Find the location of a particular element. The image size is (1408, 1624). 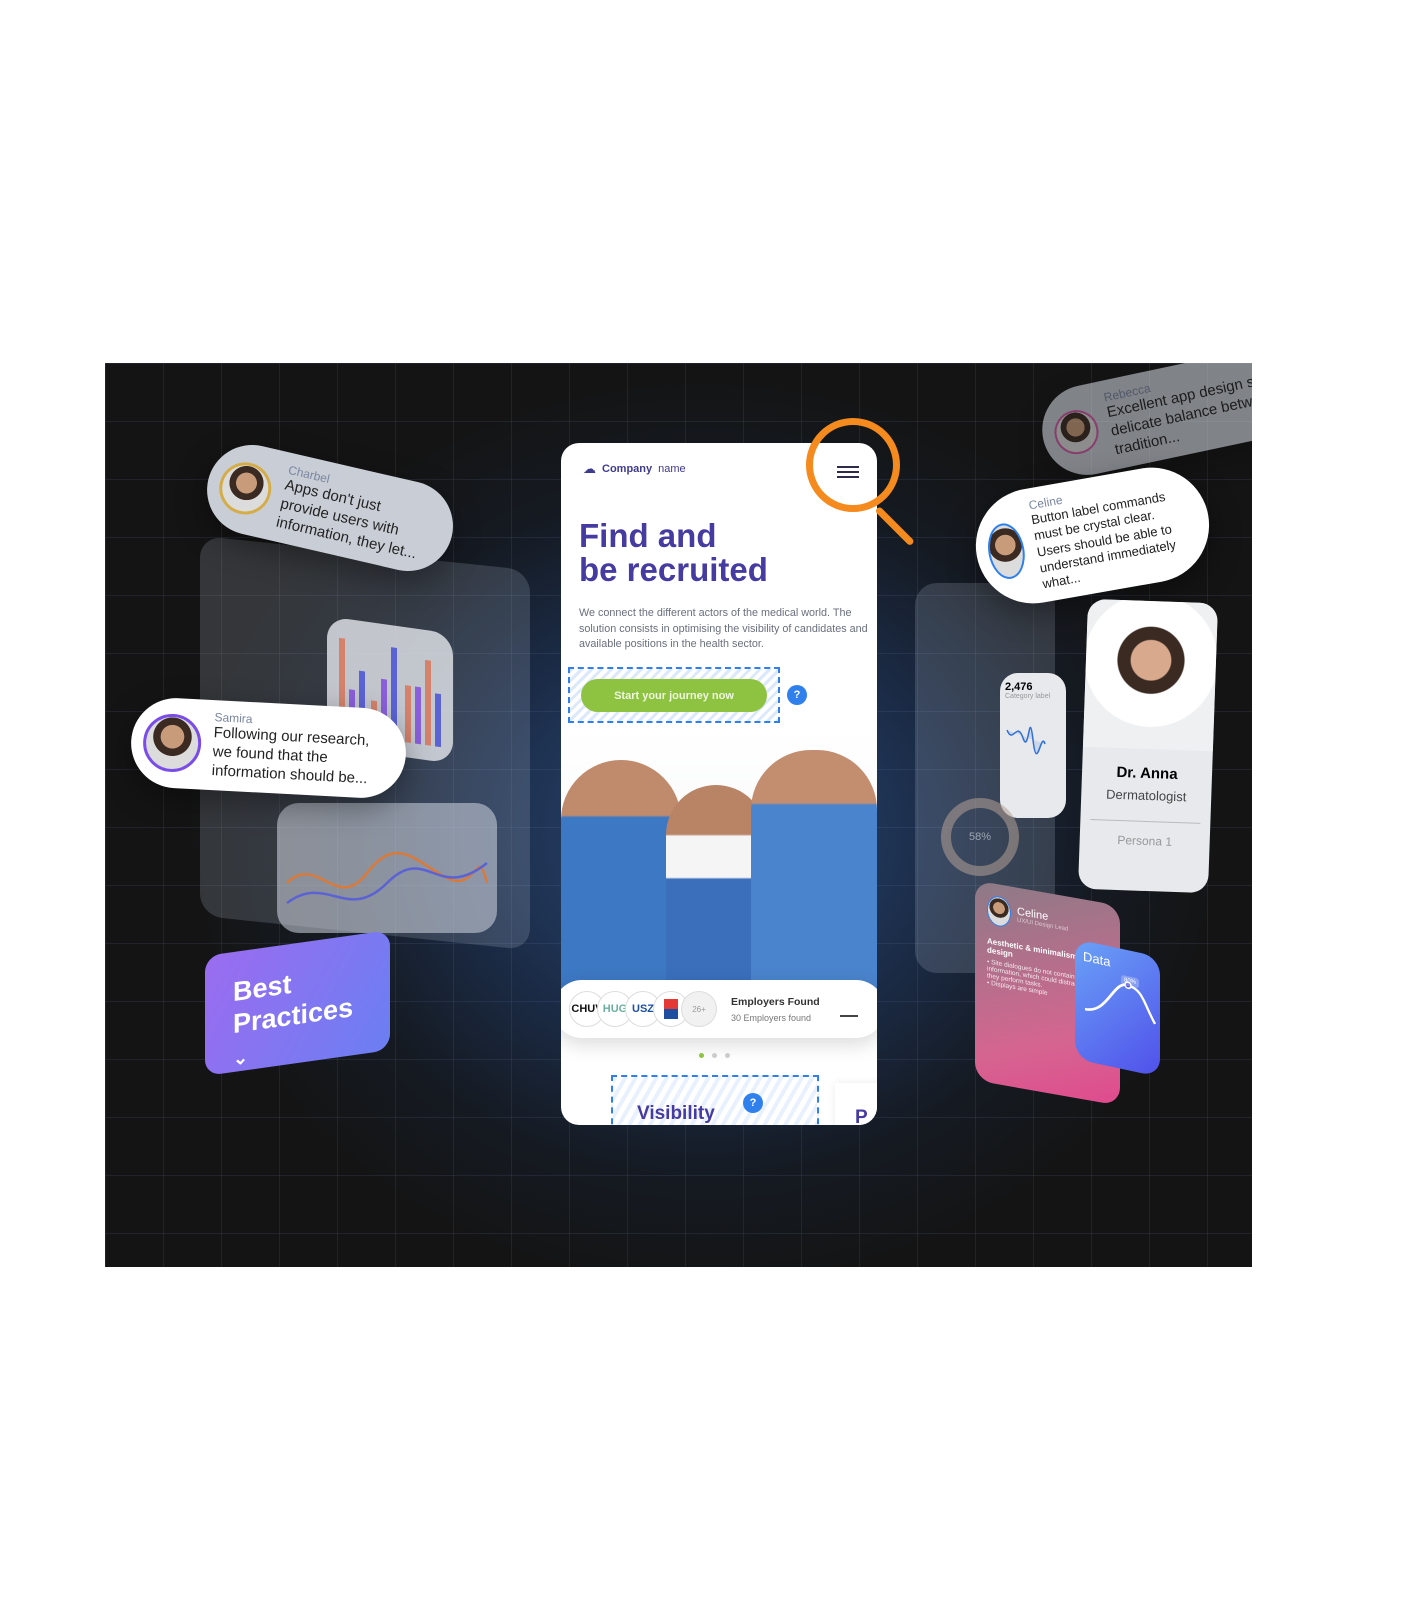

magnifier-icon is located at coordinates (853, 465).